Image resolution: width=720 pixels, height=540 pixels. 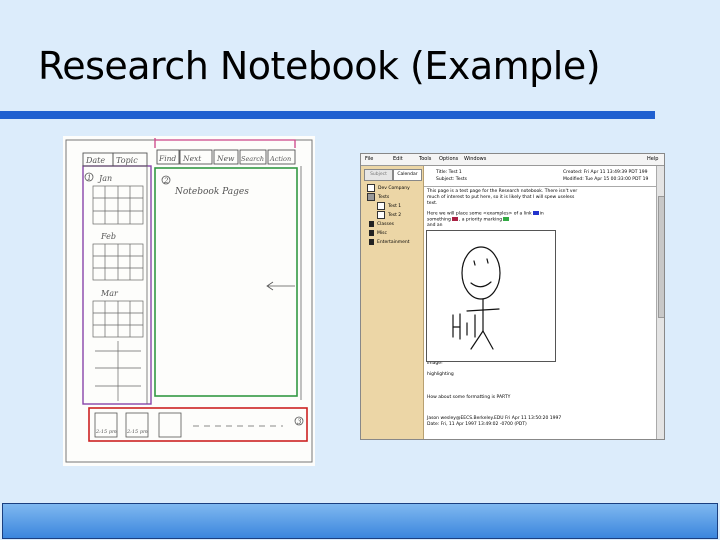 I want to click on tree-item-dev-company: Dev Company, so click(x=388, y=188).